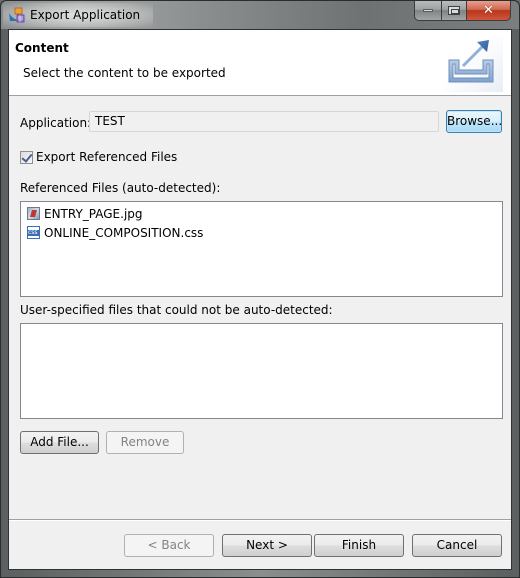 The image size is (520, 578). What do you see at coordinates (261, 213) in the screenshot?
I see `list-item: ENTRY_PAGE.jpg` at bounding box center [261, 213].